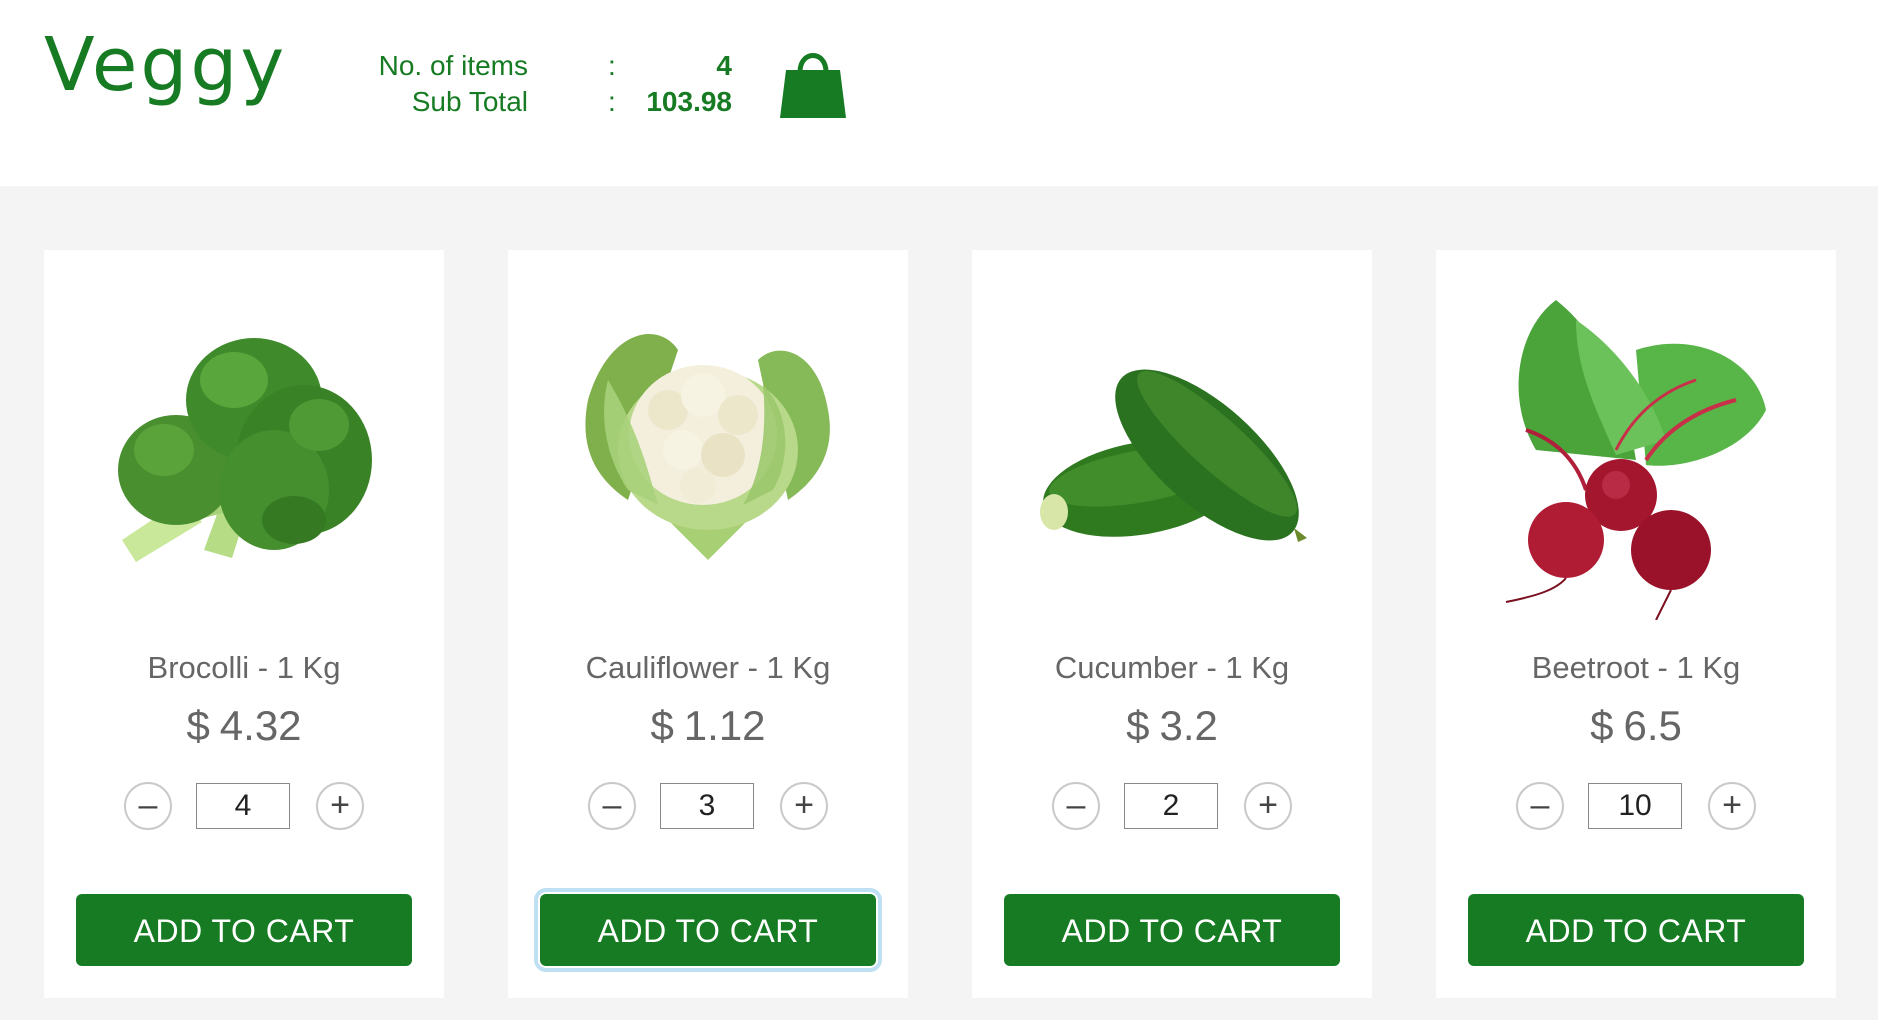 The image size is (1878, 1020). What do you see at coordinates (244, 667) in the screenshot?
I see `product-name: Brocolli - 1 Kg` at bounding box center [244, 667].